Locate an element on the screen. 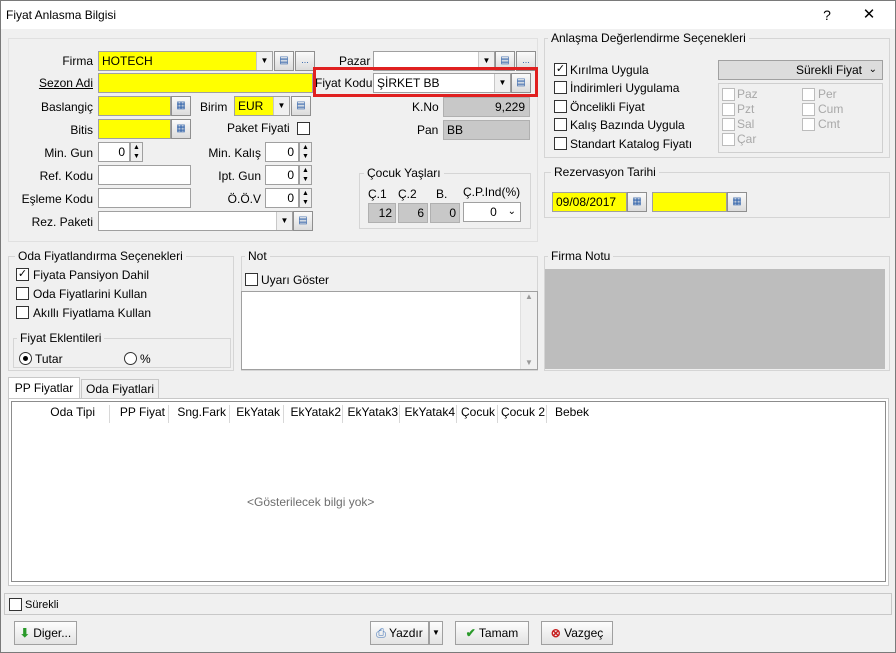  not-title: Not is located at coordinates (257, 256).